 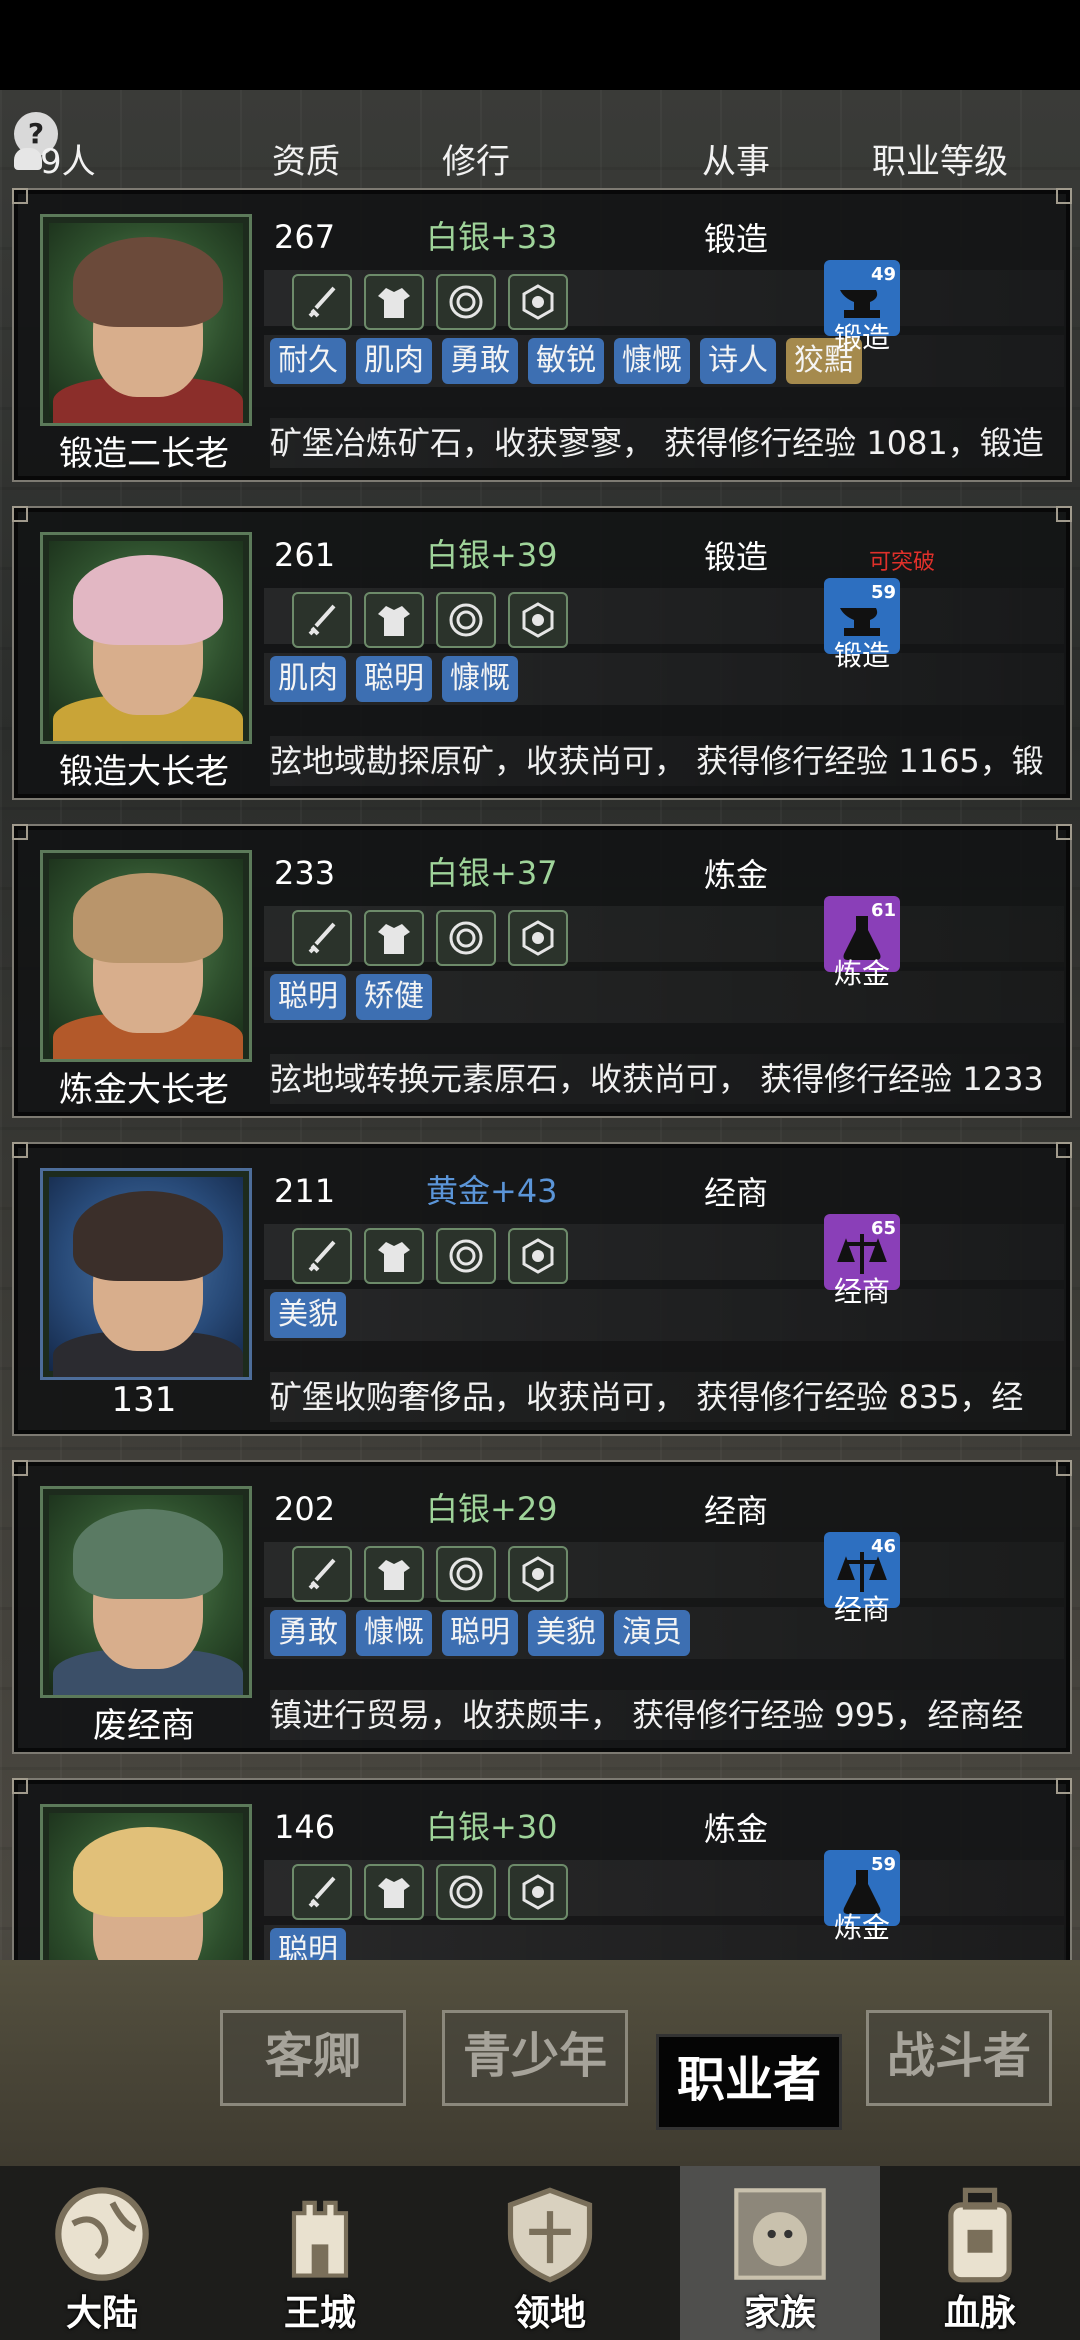 I want to click on activity-log: 弦地域勘探原矿，收获尚可， 获得修行经验 1165，锻, so click(x=666, y=761).